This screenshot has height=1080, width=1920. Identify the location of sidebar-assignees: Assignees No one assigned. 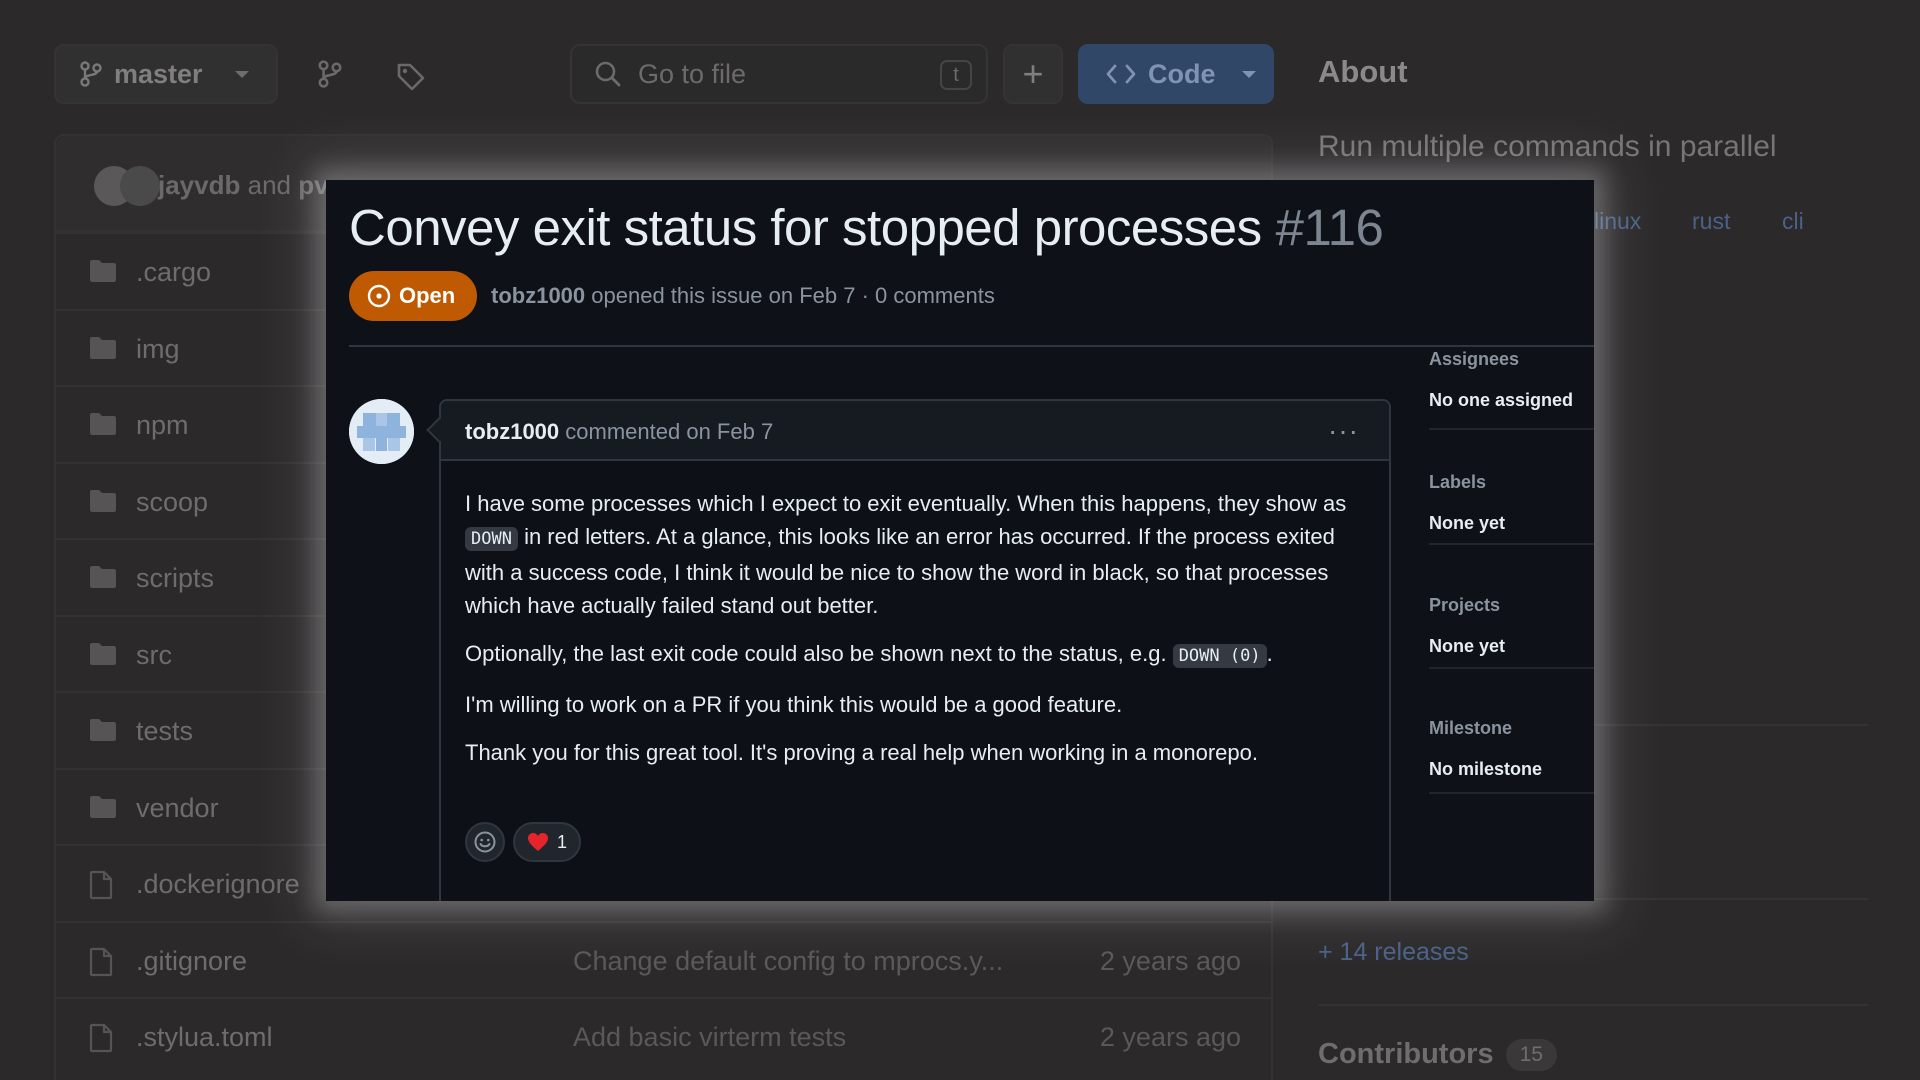
(1511, 380).